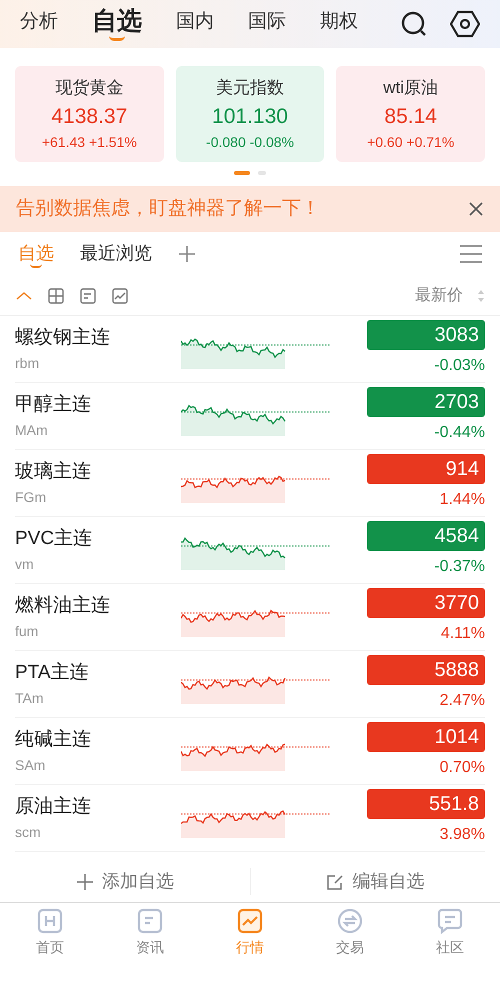  Describe the element at coordinates (250, 142) in the screenshot. I see `index-change: -0.080 -0.08%` at that location.